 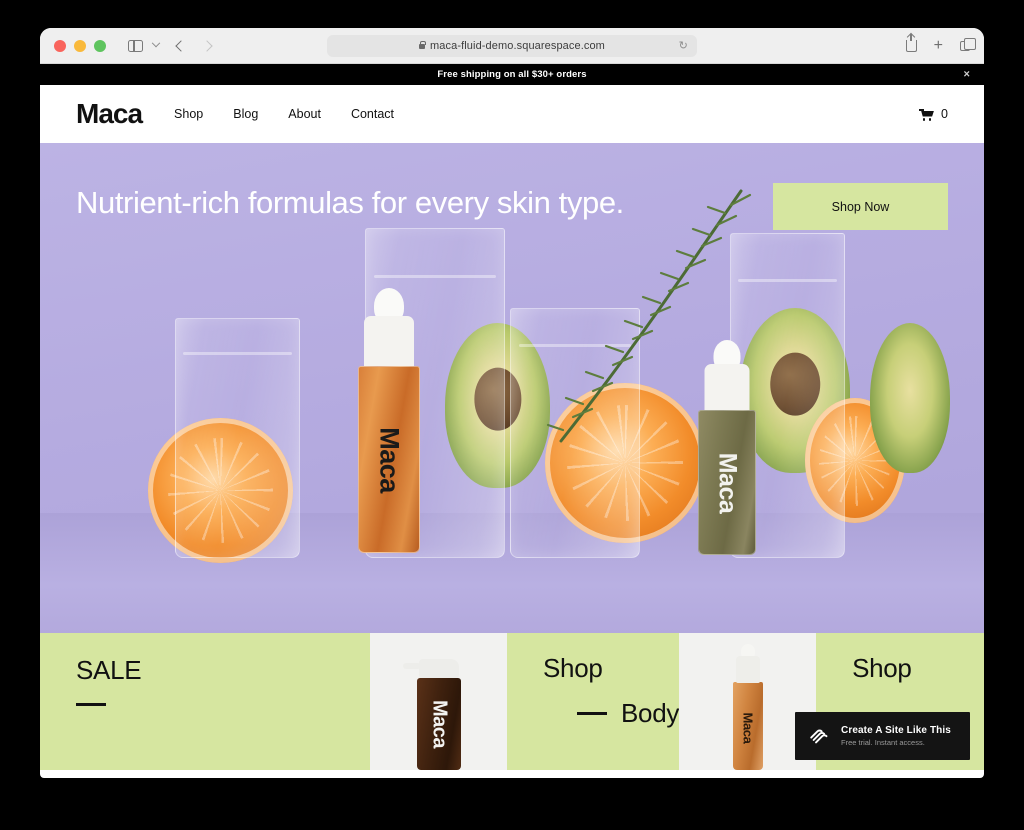 What do you see at coordinates (517, 45) in the screenshot?
I see `url-text: maca-fluid-demo.squarespace.com` at bounding box center [517, 45].